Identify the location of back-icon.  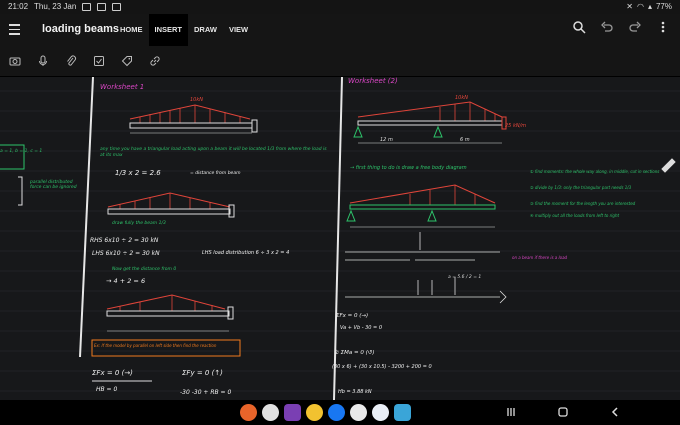
(615, 412).